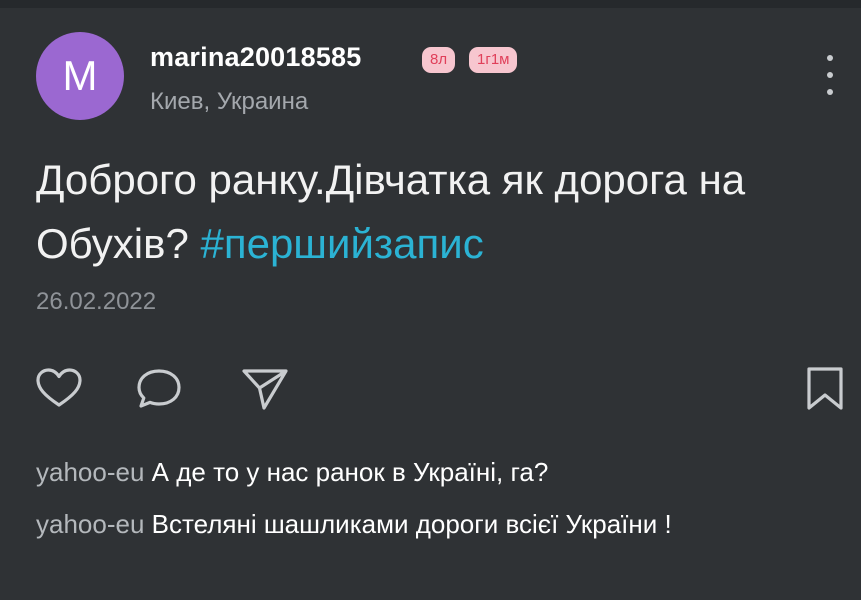 This screenshot has width=861, height=600. Describe the element at coordinates (493, 60) in the screenshot. I see `duration-badge: 1г1м` at that location.